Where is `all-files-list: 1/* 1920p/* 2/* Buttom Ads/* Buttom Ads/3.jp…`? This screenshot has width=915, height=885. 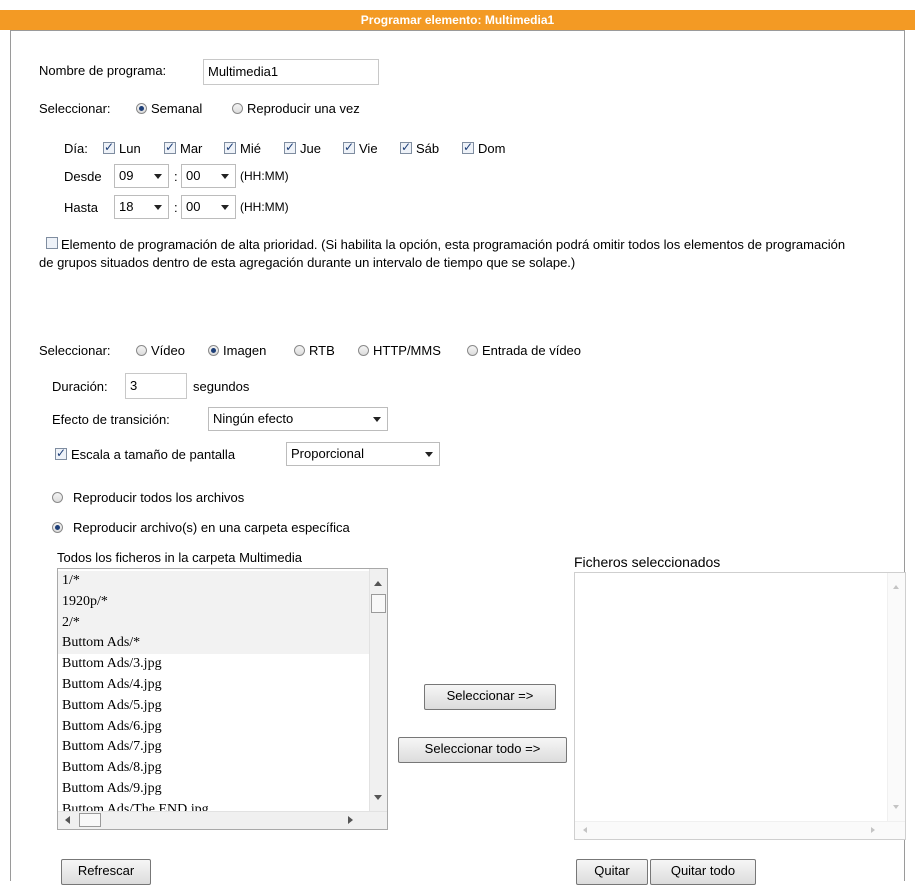 all-files-list: 1/* 1920p/* 2/* Buttom Ads/* Buttom Ads/3.jp… is located at coordinates (222, 699).